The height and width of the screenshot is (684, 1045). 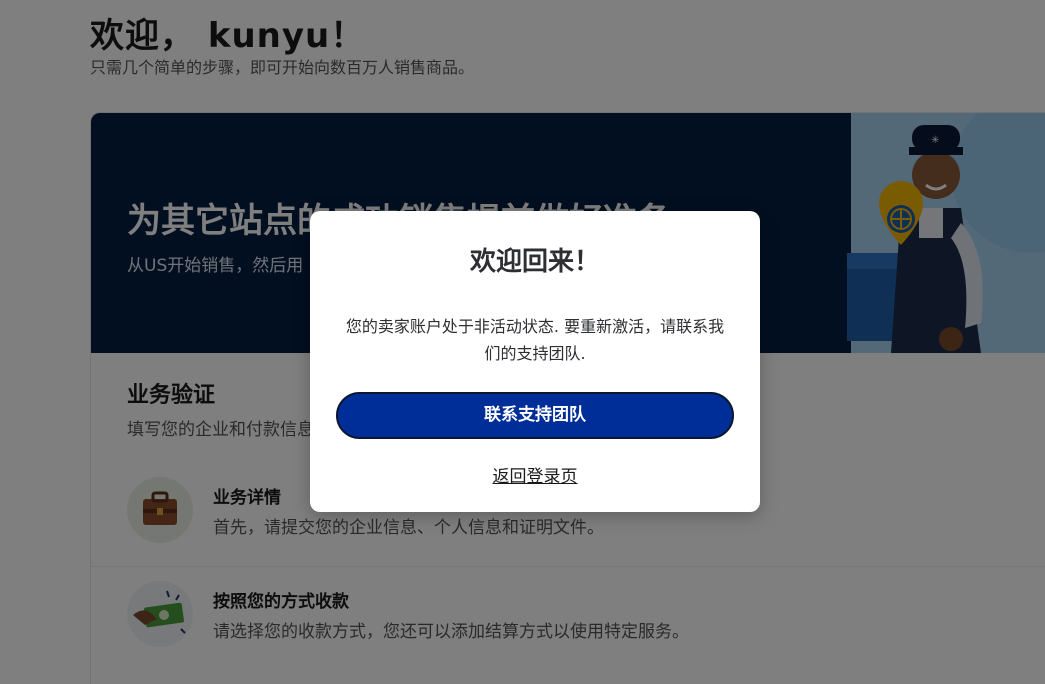 I want to click on dialog-message: 您的卖家账户处于非活动状态. 要重新激活，请联系我们的支持团队., so click(x=535, y=340).